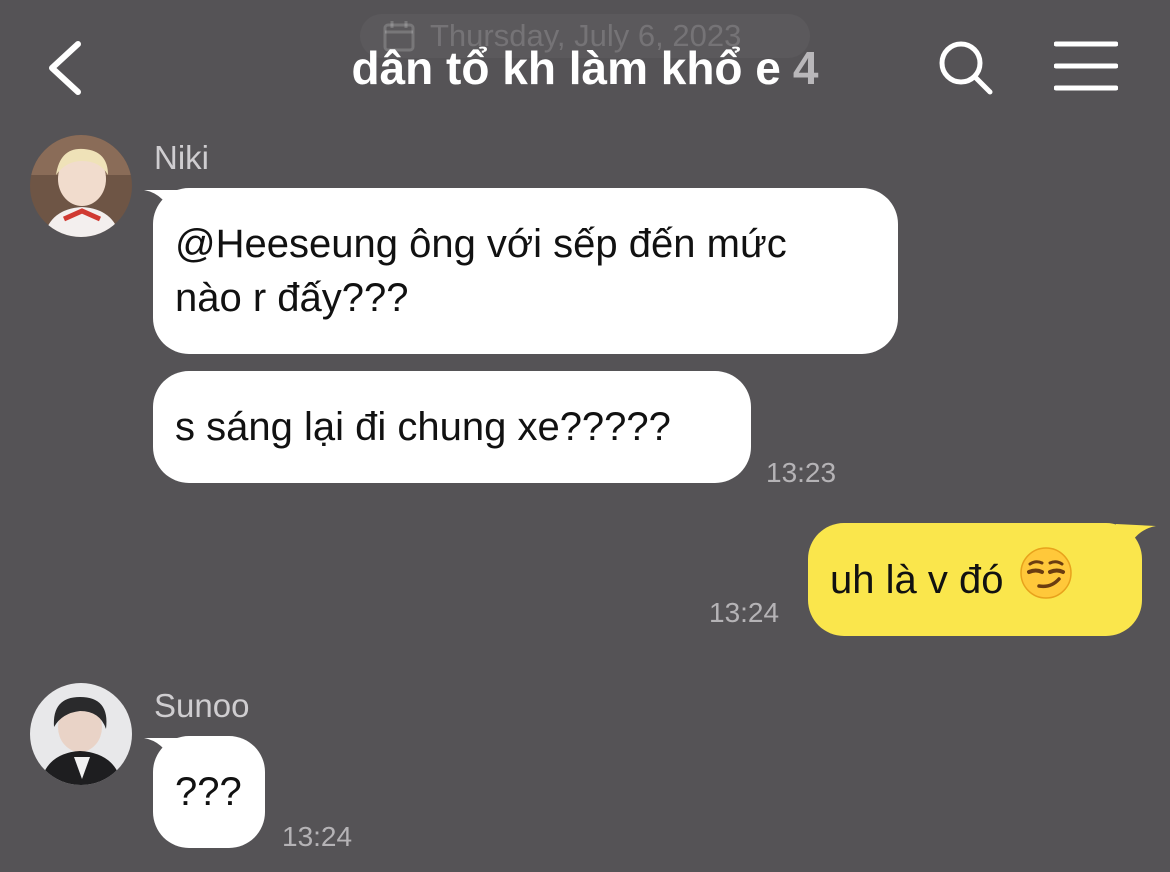  I want to click on message-bubble: s sáng lại đi chung xe?????, so click(452, 427).